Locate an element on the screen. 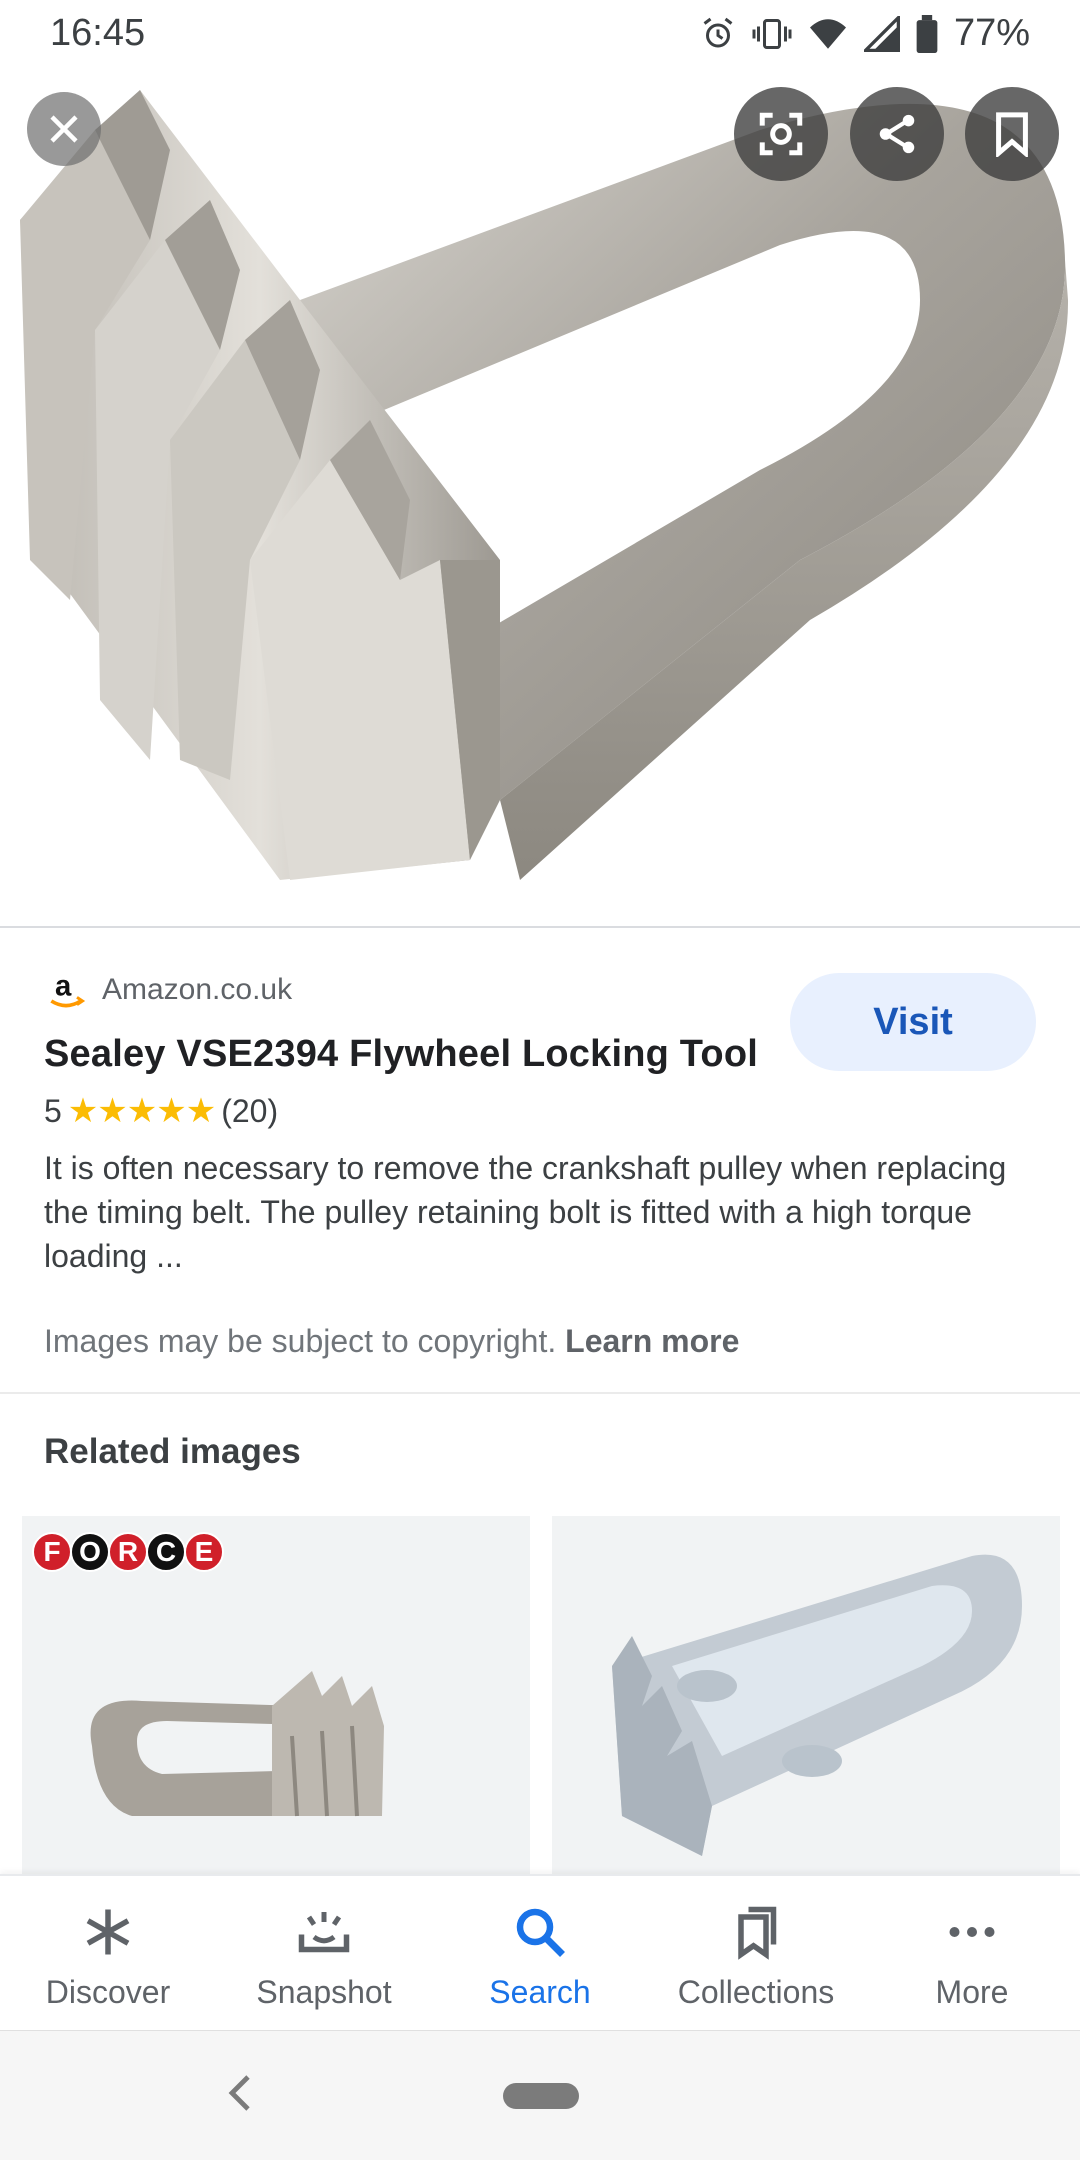 This screenshot has width=1080, height=2160. nav-label: Collections is located at coordinates (756, 1992).